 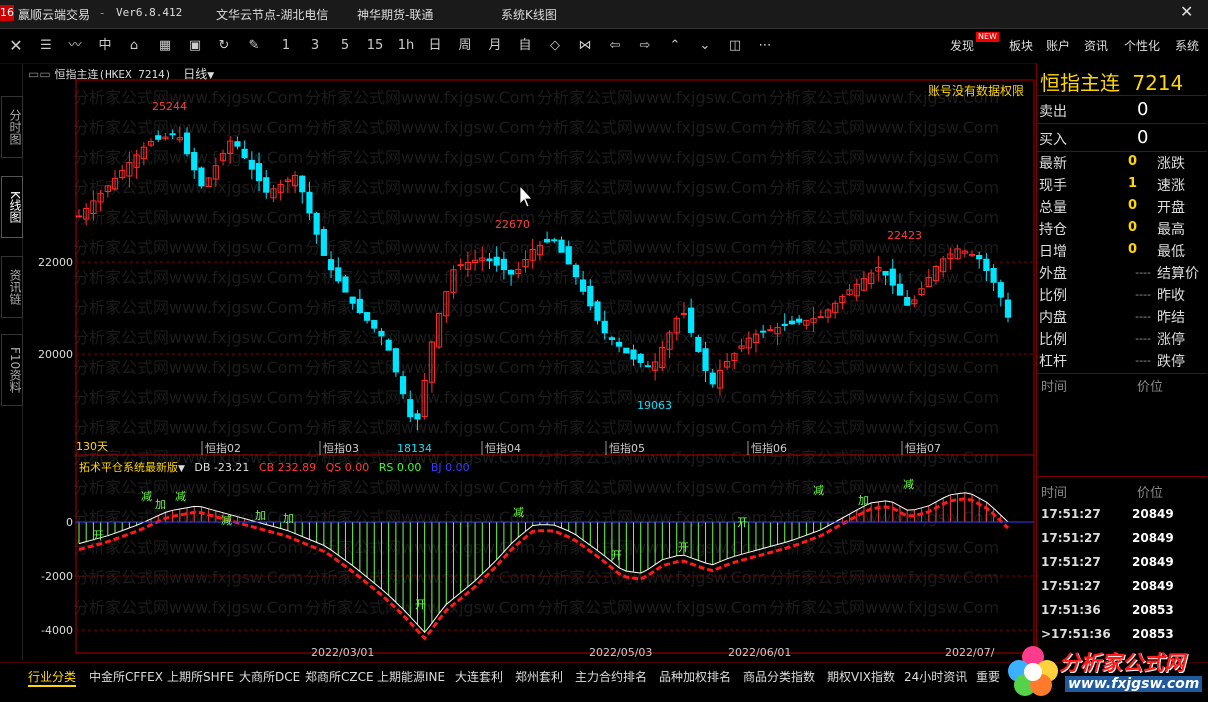 What do you see at coordinates (1053, 252) in the screenshot?
I see `quote-label: 日增` at bounding box center [1053, 252].